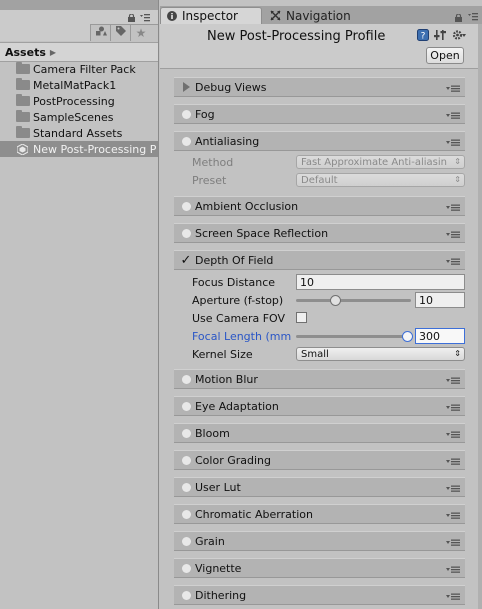 The image size is (482, 609). What do you see at coordinates (319, 233) in the screenshot?
I see `effect-screen-space-reflection: Screen Space Reflection` at bounding box center [319, 233].